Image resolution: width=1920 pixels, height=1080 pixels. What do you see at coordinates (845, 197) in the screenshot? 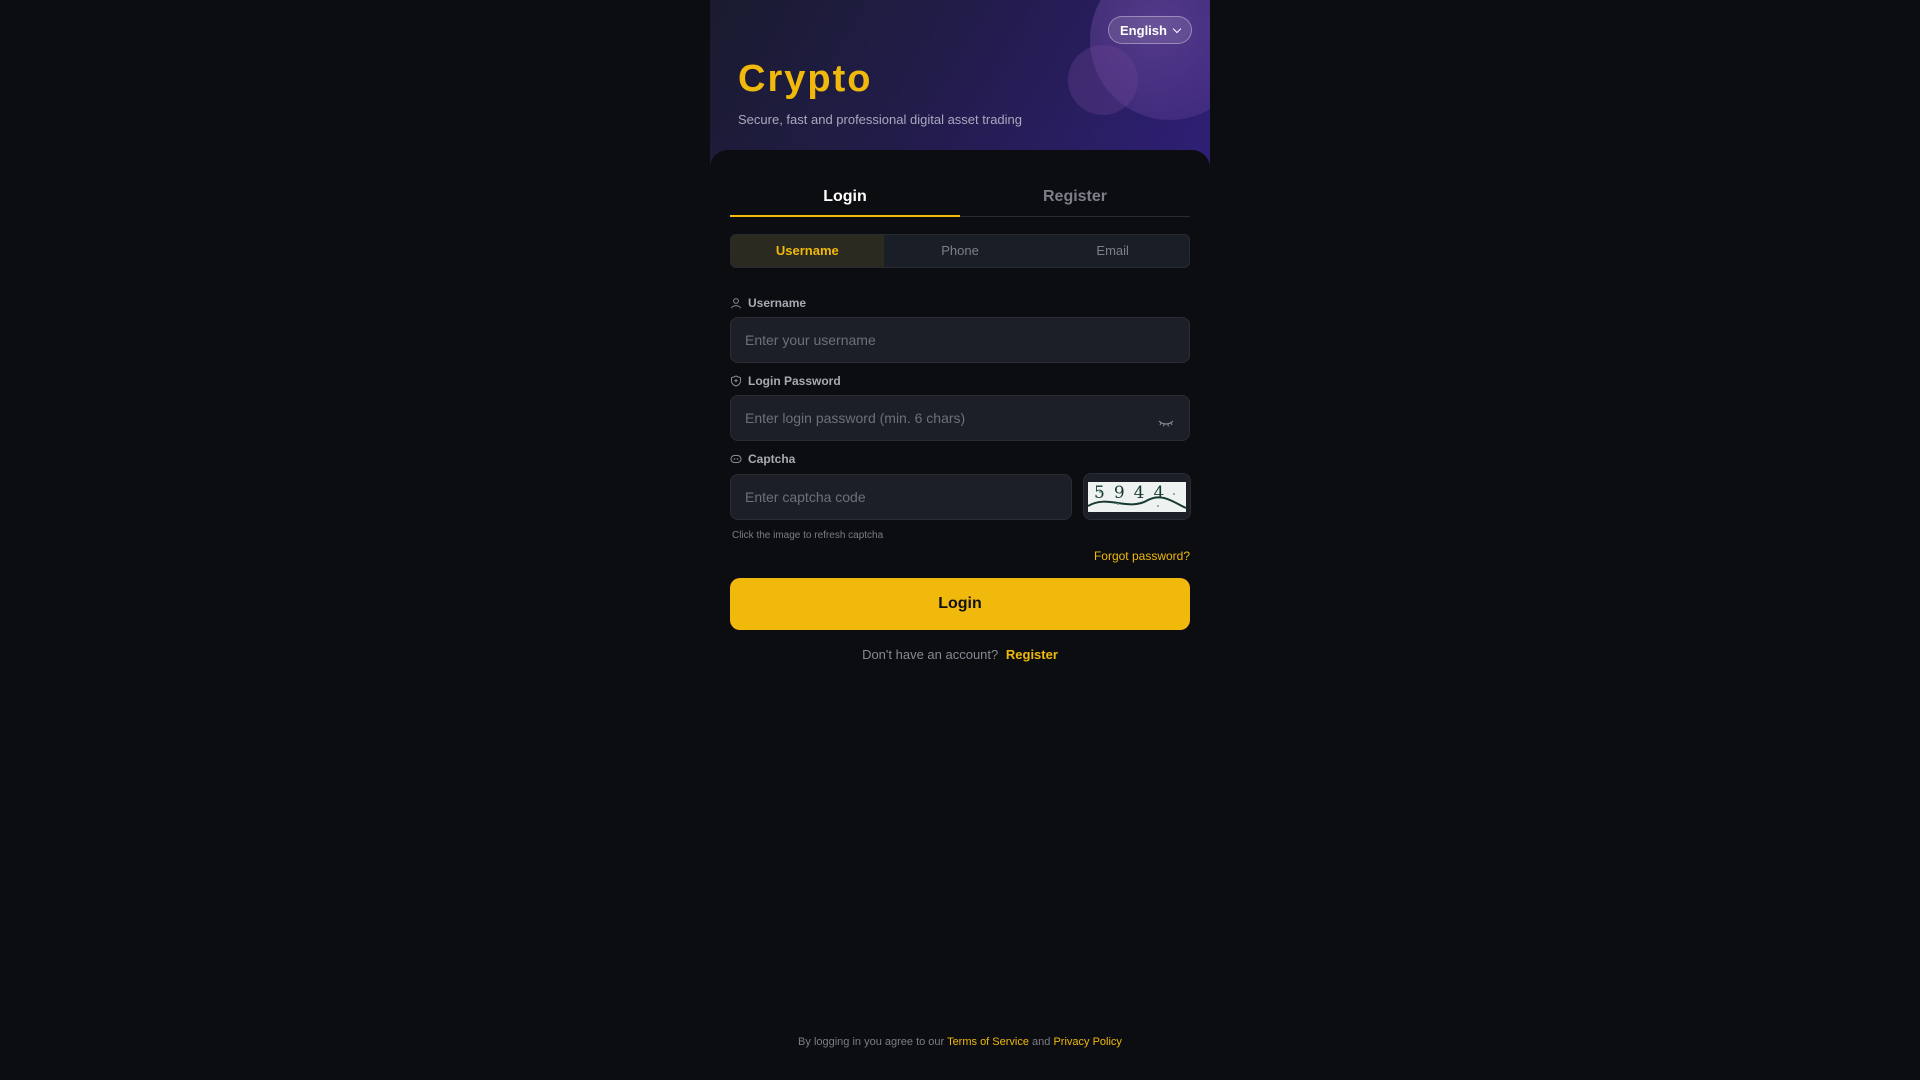
I see `tab-login: Login` at bounding box center [845, 197].